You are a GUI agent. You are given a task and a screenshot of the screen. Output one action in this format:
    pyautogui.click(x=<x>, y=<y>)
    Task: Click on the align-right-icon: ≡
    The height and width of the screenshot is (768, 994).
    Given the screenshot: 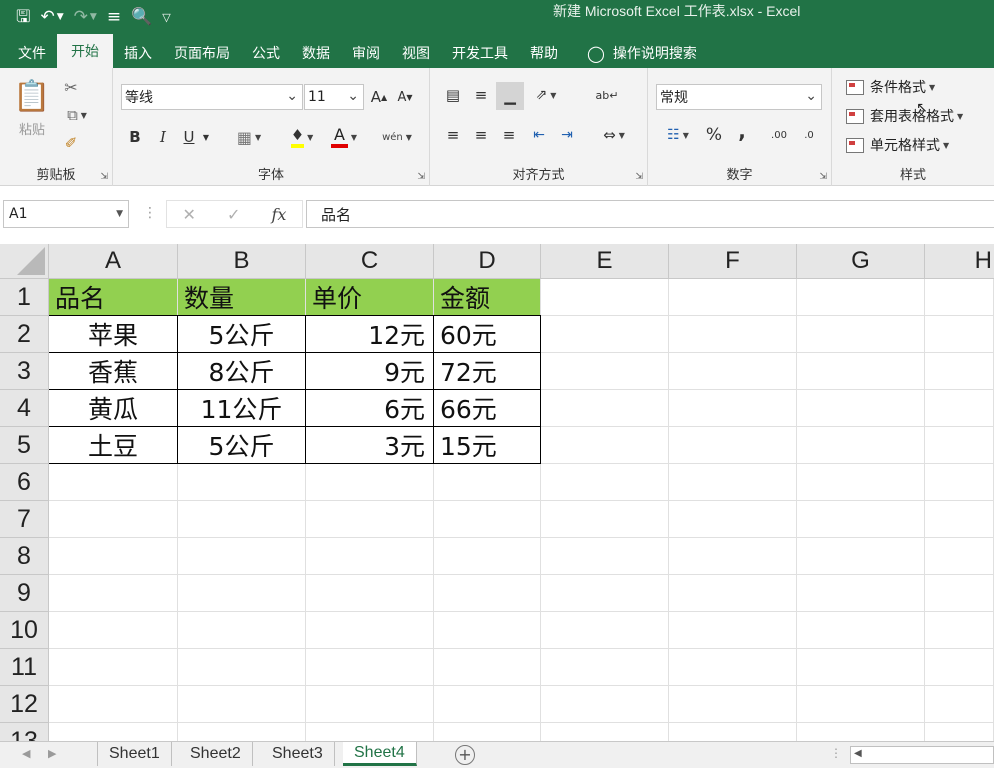 What is the action you would take?
    pyautogui.click(x=509, y=135)
    